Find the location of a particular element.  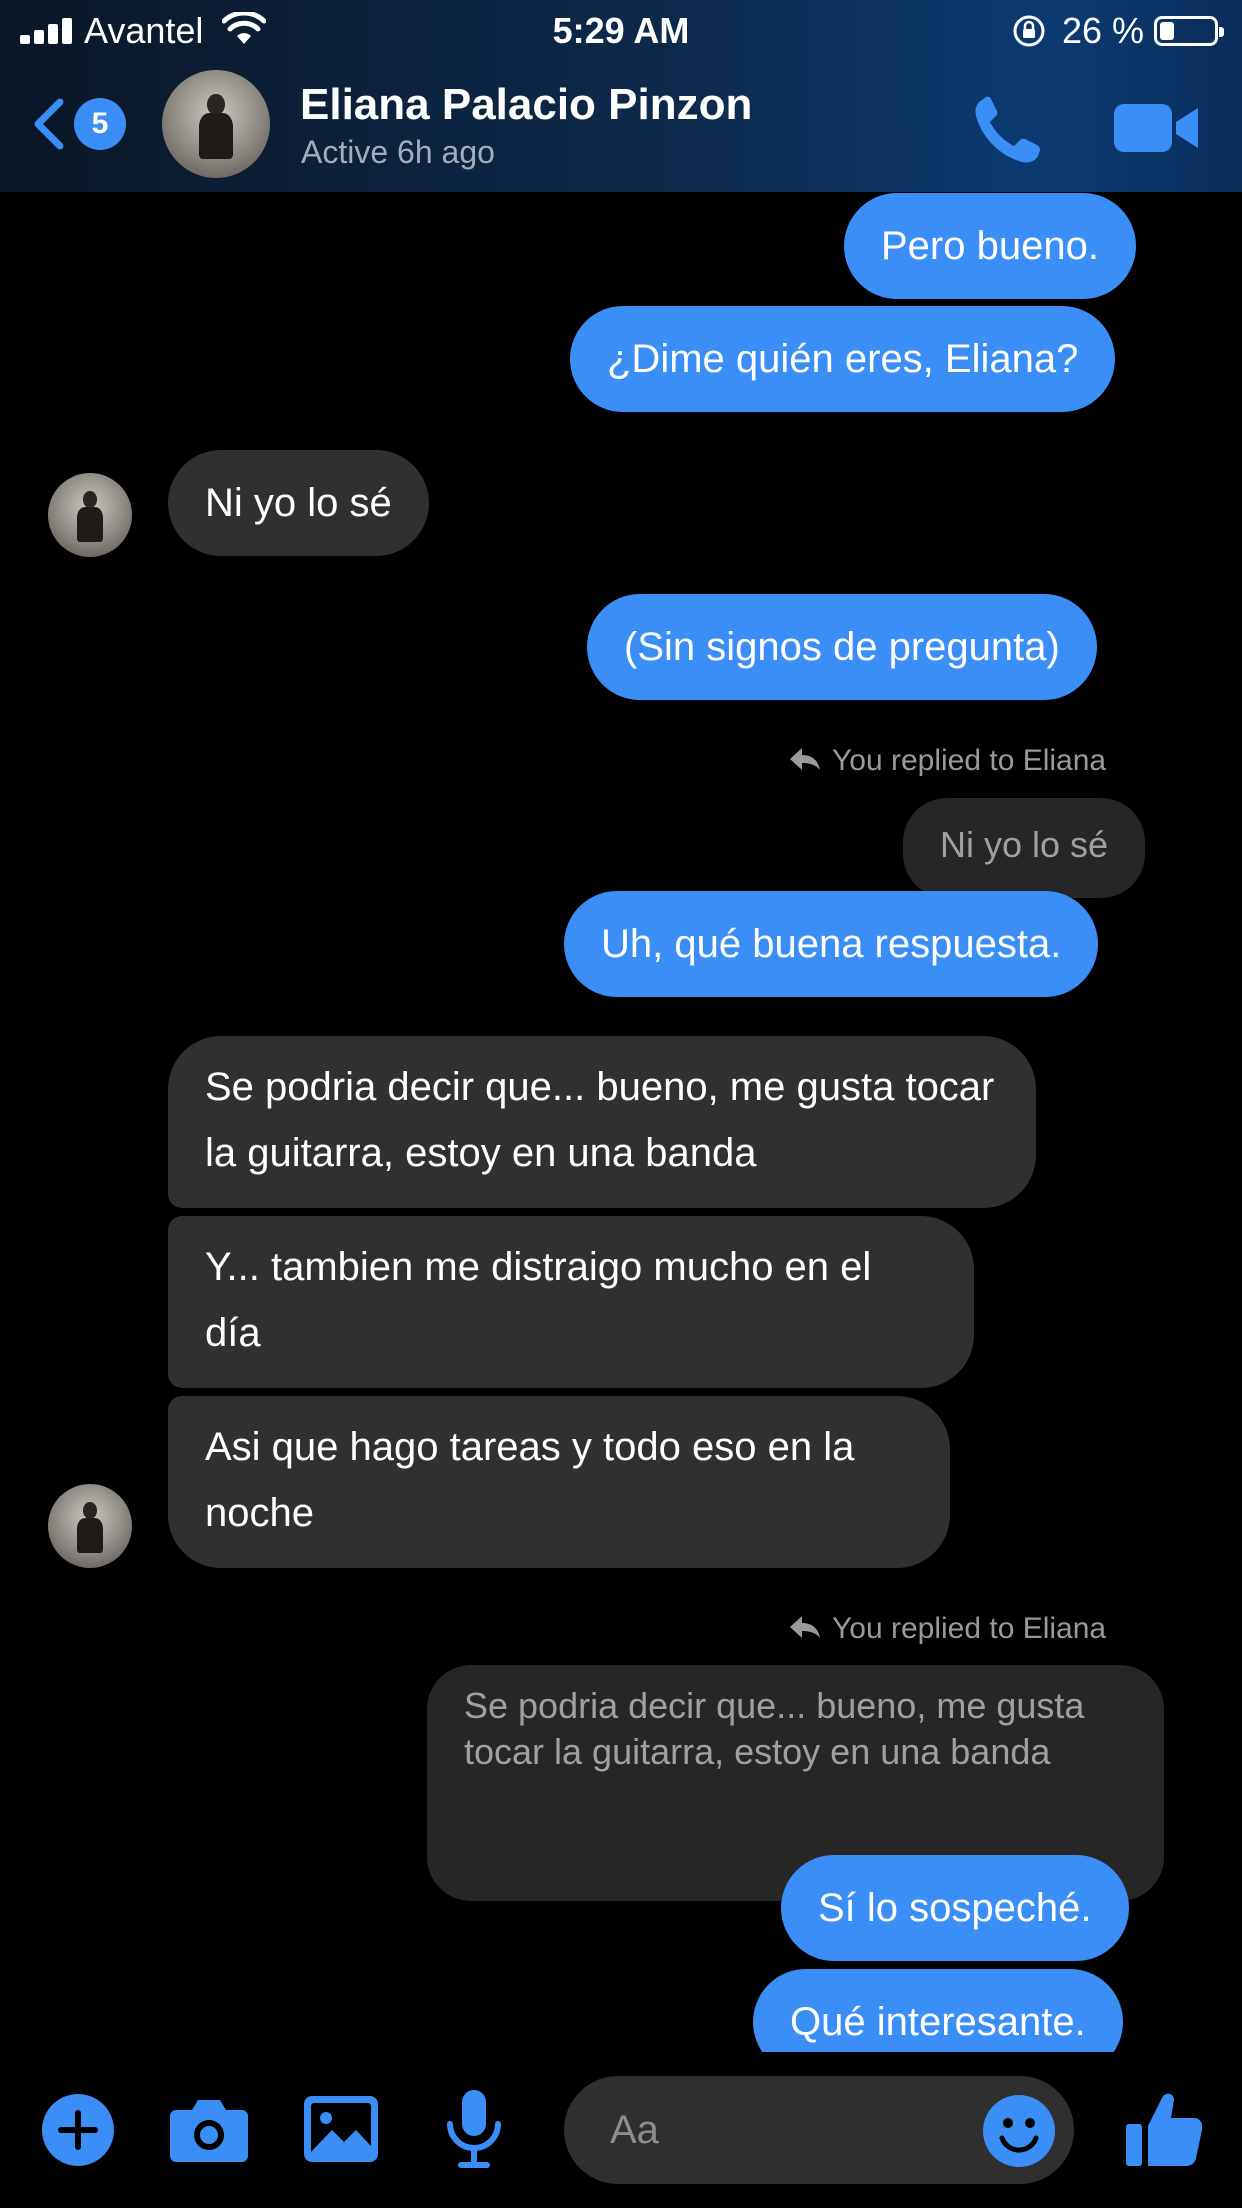

contact-name: Eliana Palacio Pinzon is located at coordinates (526, 105).